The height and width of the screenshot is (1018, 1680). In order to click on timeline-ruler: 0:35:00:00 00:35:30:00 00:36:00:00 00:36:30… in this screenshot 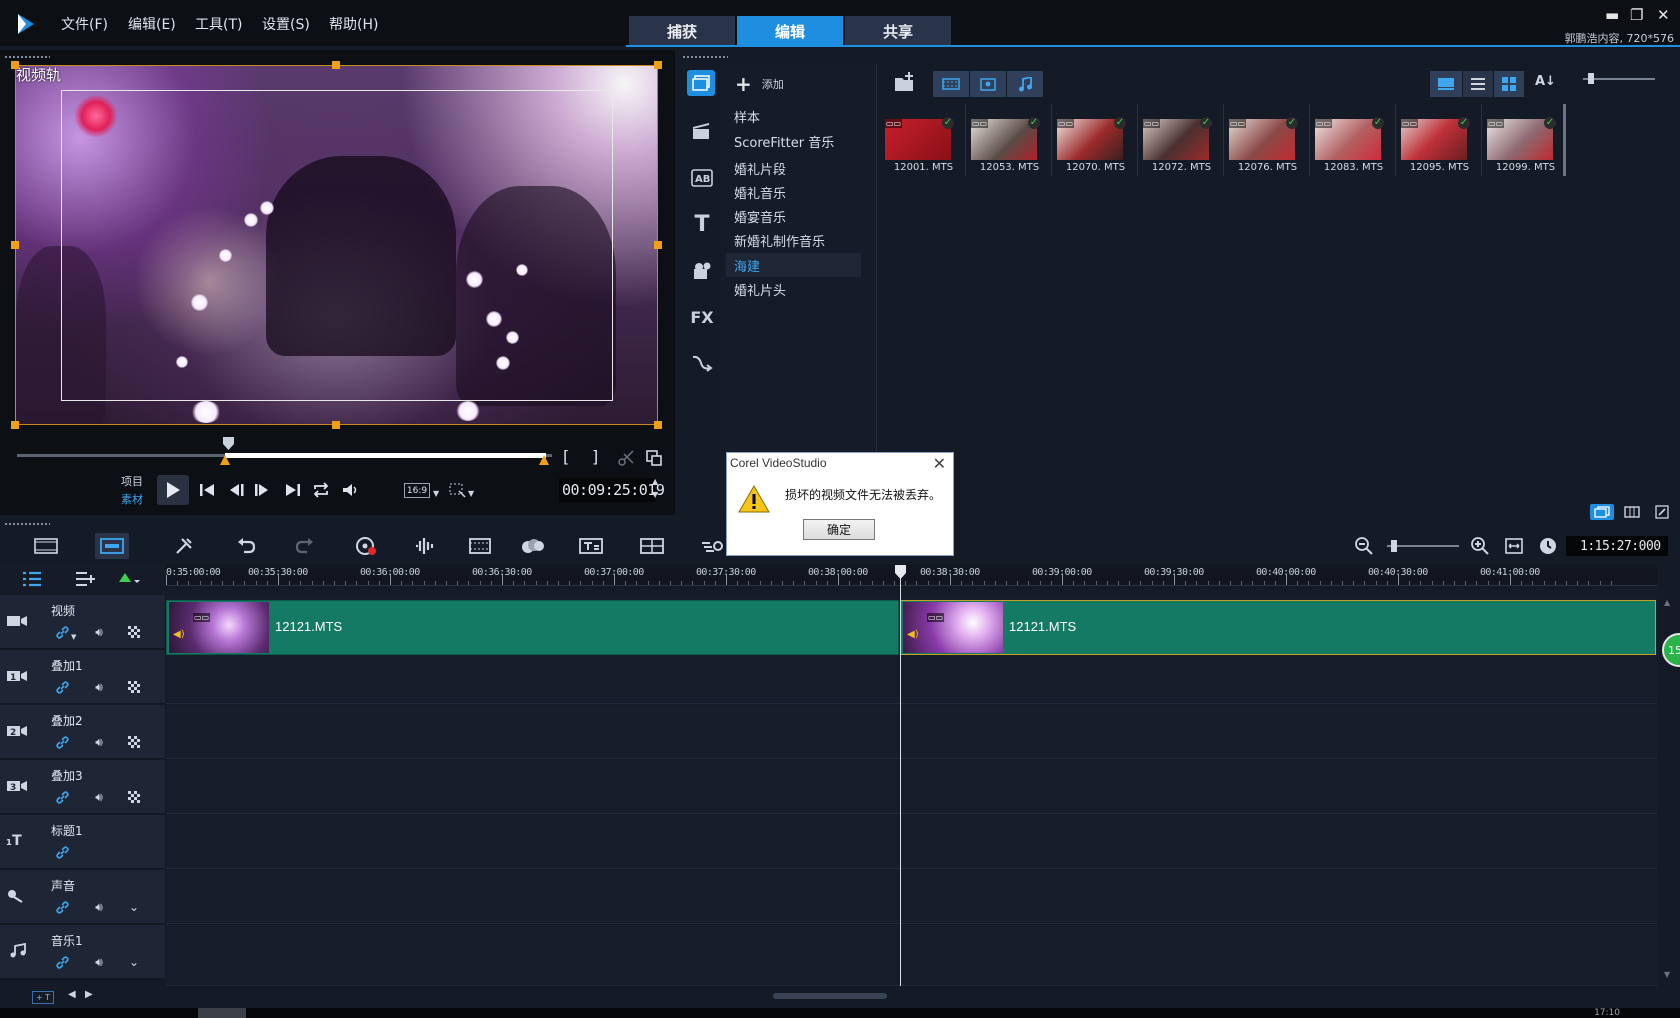, I will do `click(911, 575)`.